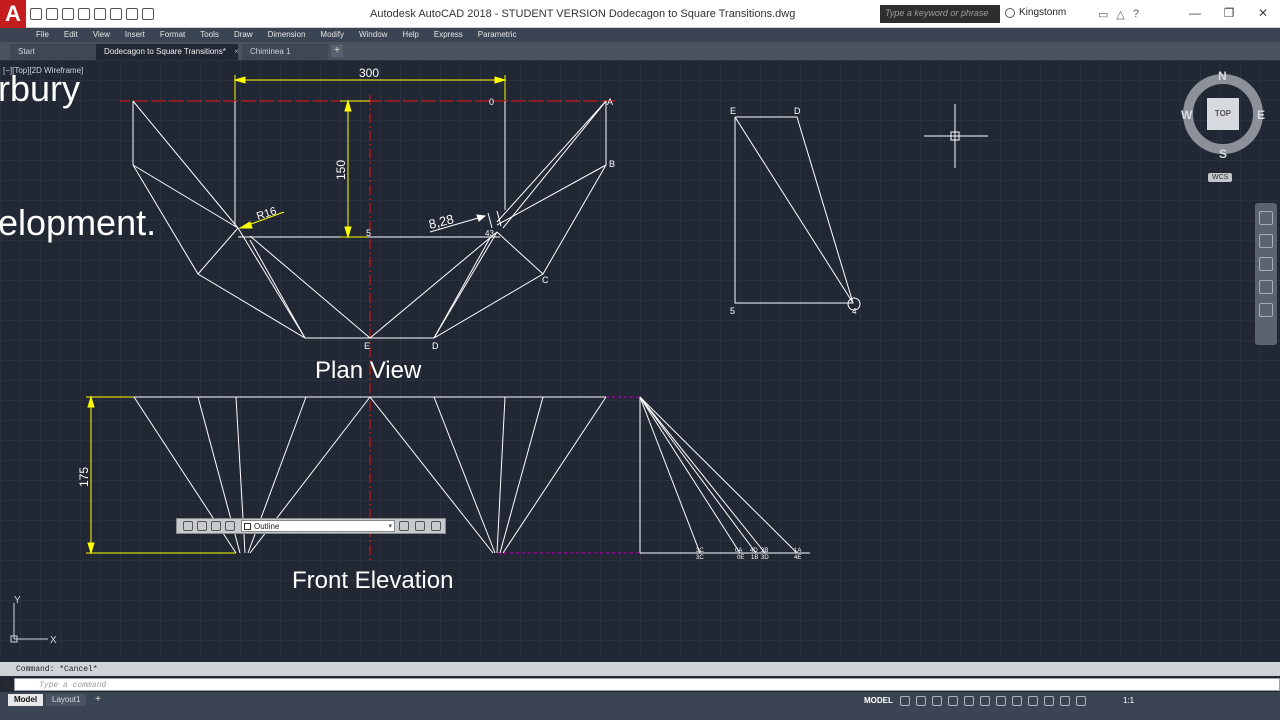  What do you see at coordinates (497, 35) in the screenshot?
I see `menu-item-parametric: Parametric` at bounding box center [497, 35].